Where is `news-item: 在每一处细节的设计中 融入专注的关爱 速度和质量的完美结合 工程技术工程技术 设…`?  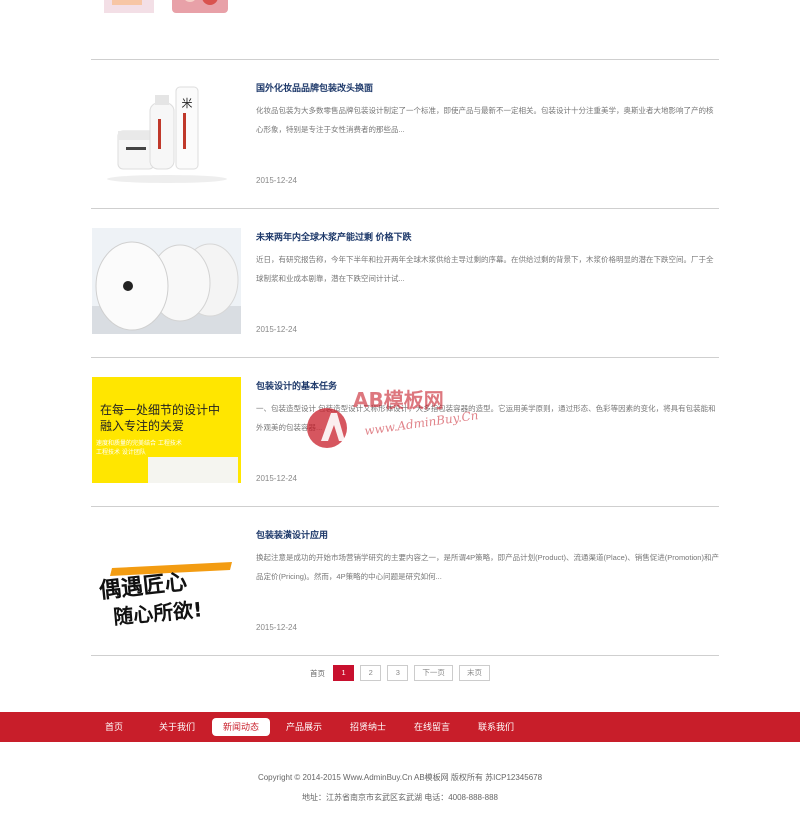
news-item: 在每一处细节的设计中 融入专注的关爱 速度和质量的完美结合 工程技术工程技术 设… is located at coordinates (405, 432).